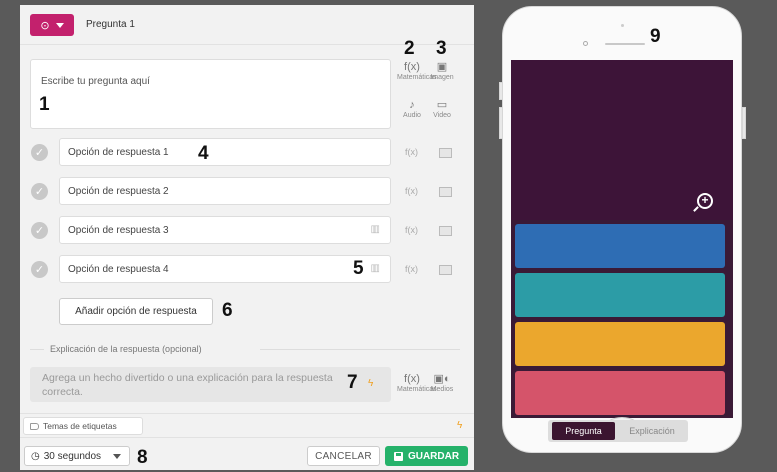 The width and height of the screenshot is (777, 472). I want to click on image-icon: ▣, so click(442, 67).